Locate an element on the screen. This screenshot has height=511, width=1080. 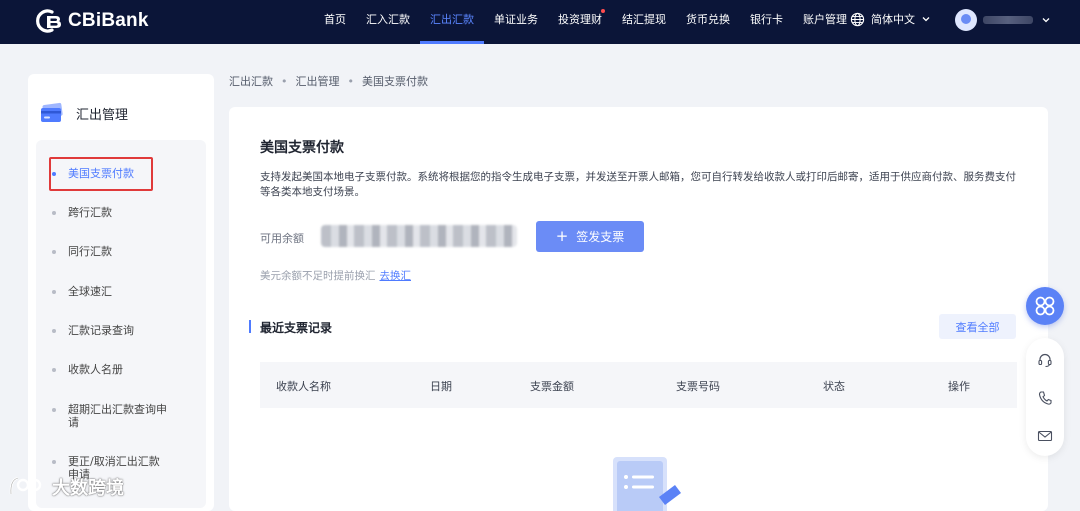
avatar is located at coordinates (966, 20).